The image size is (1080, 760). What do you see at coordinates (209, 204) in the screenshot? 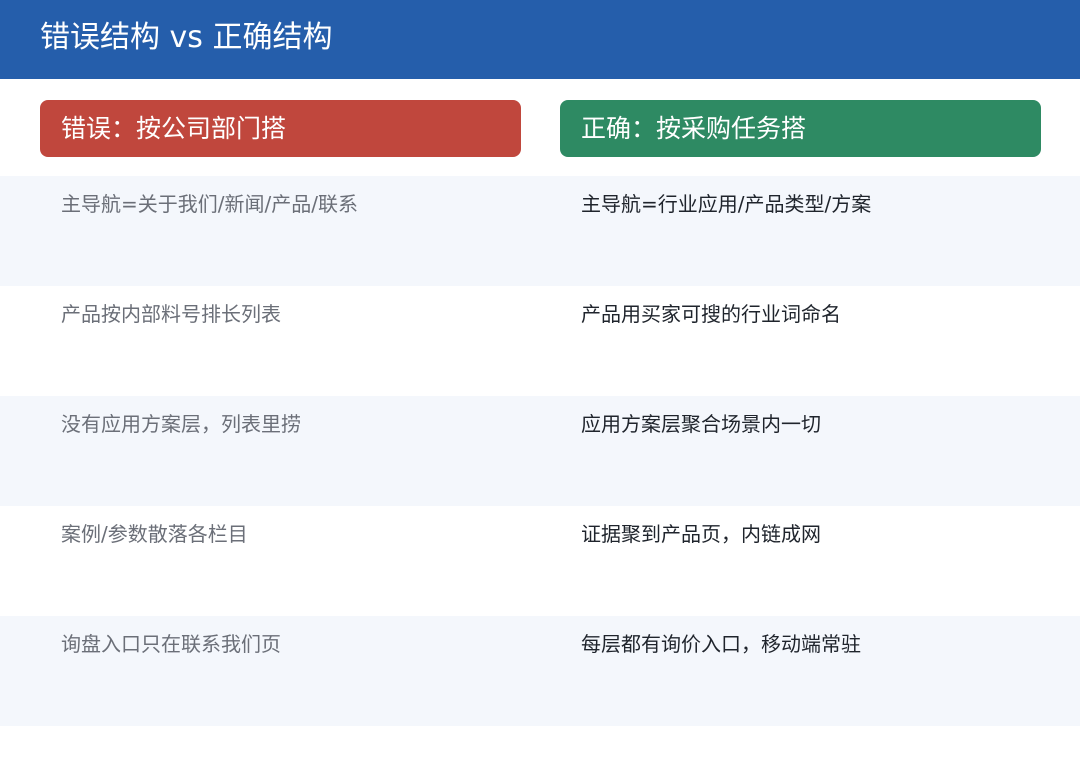
I see `wrong-cell: 主导航=关于我们/新闻/产品/联系` at bounding box center [209, 204].